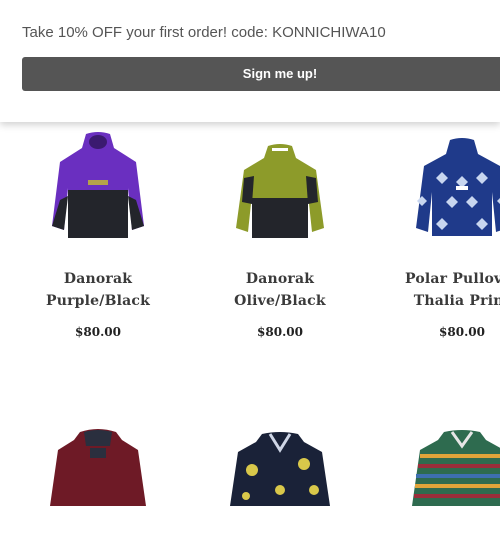  Describe the element at coordinates (280, 301) in the screenshot. I see `product-name-line2: Olive/Black` at that location.